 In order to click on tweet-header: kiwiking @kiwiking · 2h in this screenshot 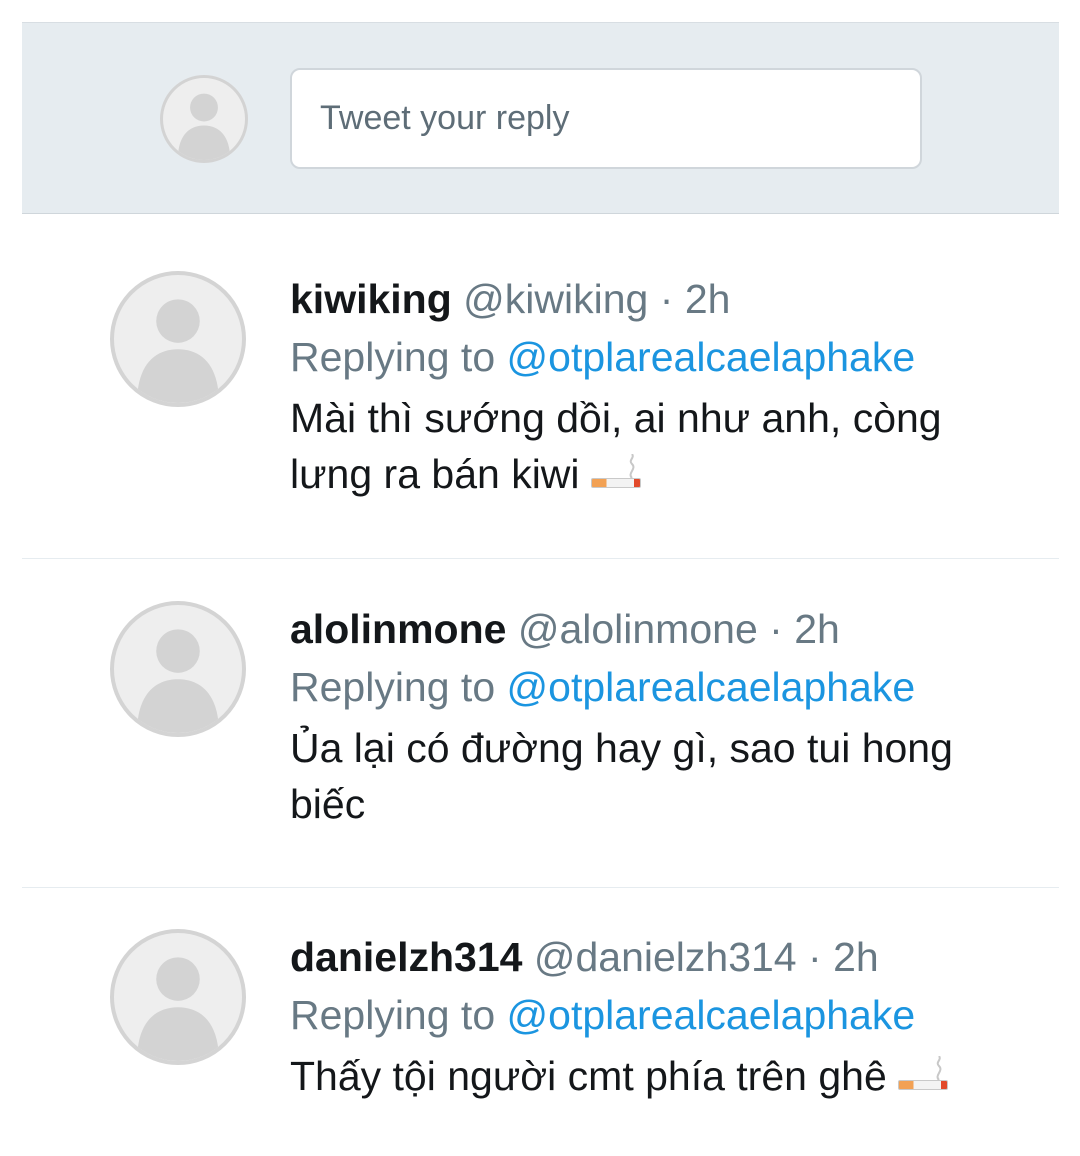, I will do `click(654, 299)`.